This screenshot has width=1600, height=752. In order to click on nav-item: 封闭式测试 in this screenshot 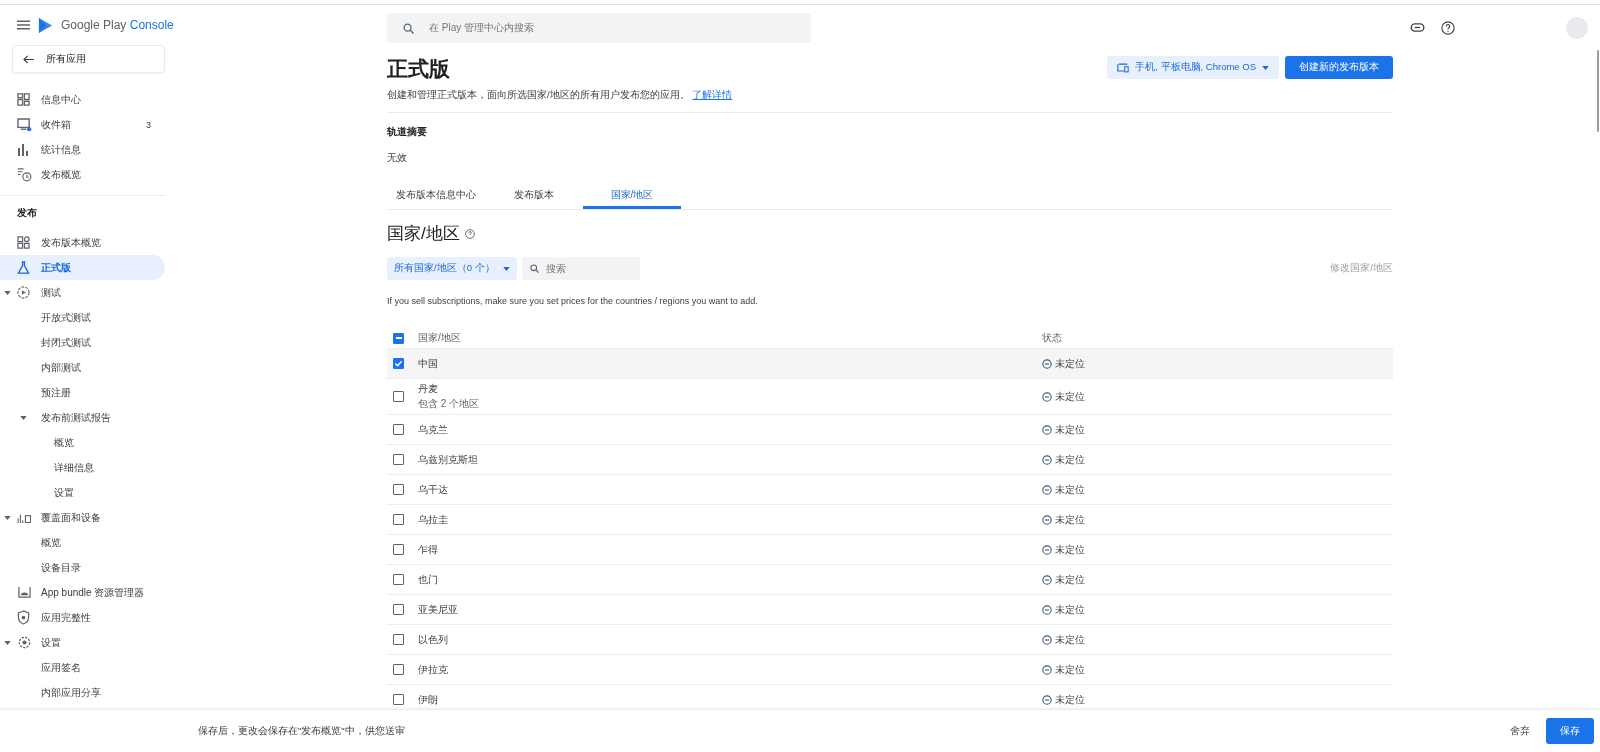, I will do `click(82, 342)`.